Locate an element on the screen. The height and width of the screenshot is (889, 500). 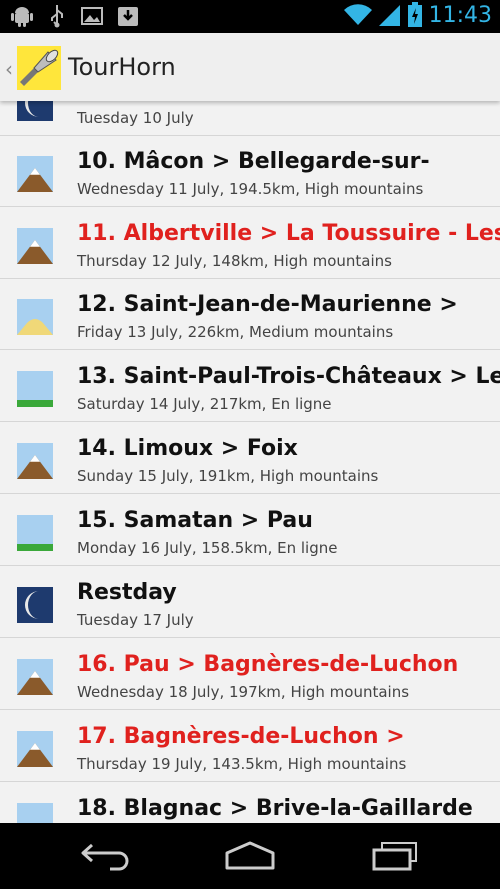
navigation-bar is located at coordinates (250, 856).